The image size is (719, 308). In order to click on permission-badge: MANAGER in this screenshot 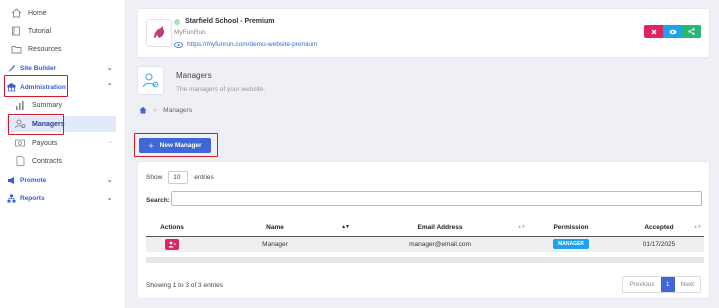, I will do `click(571, 244)`.